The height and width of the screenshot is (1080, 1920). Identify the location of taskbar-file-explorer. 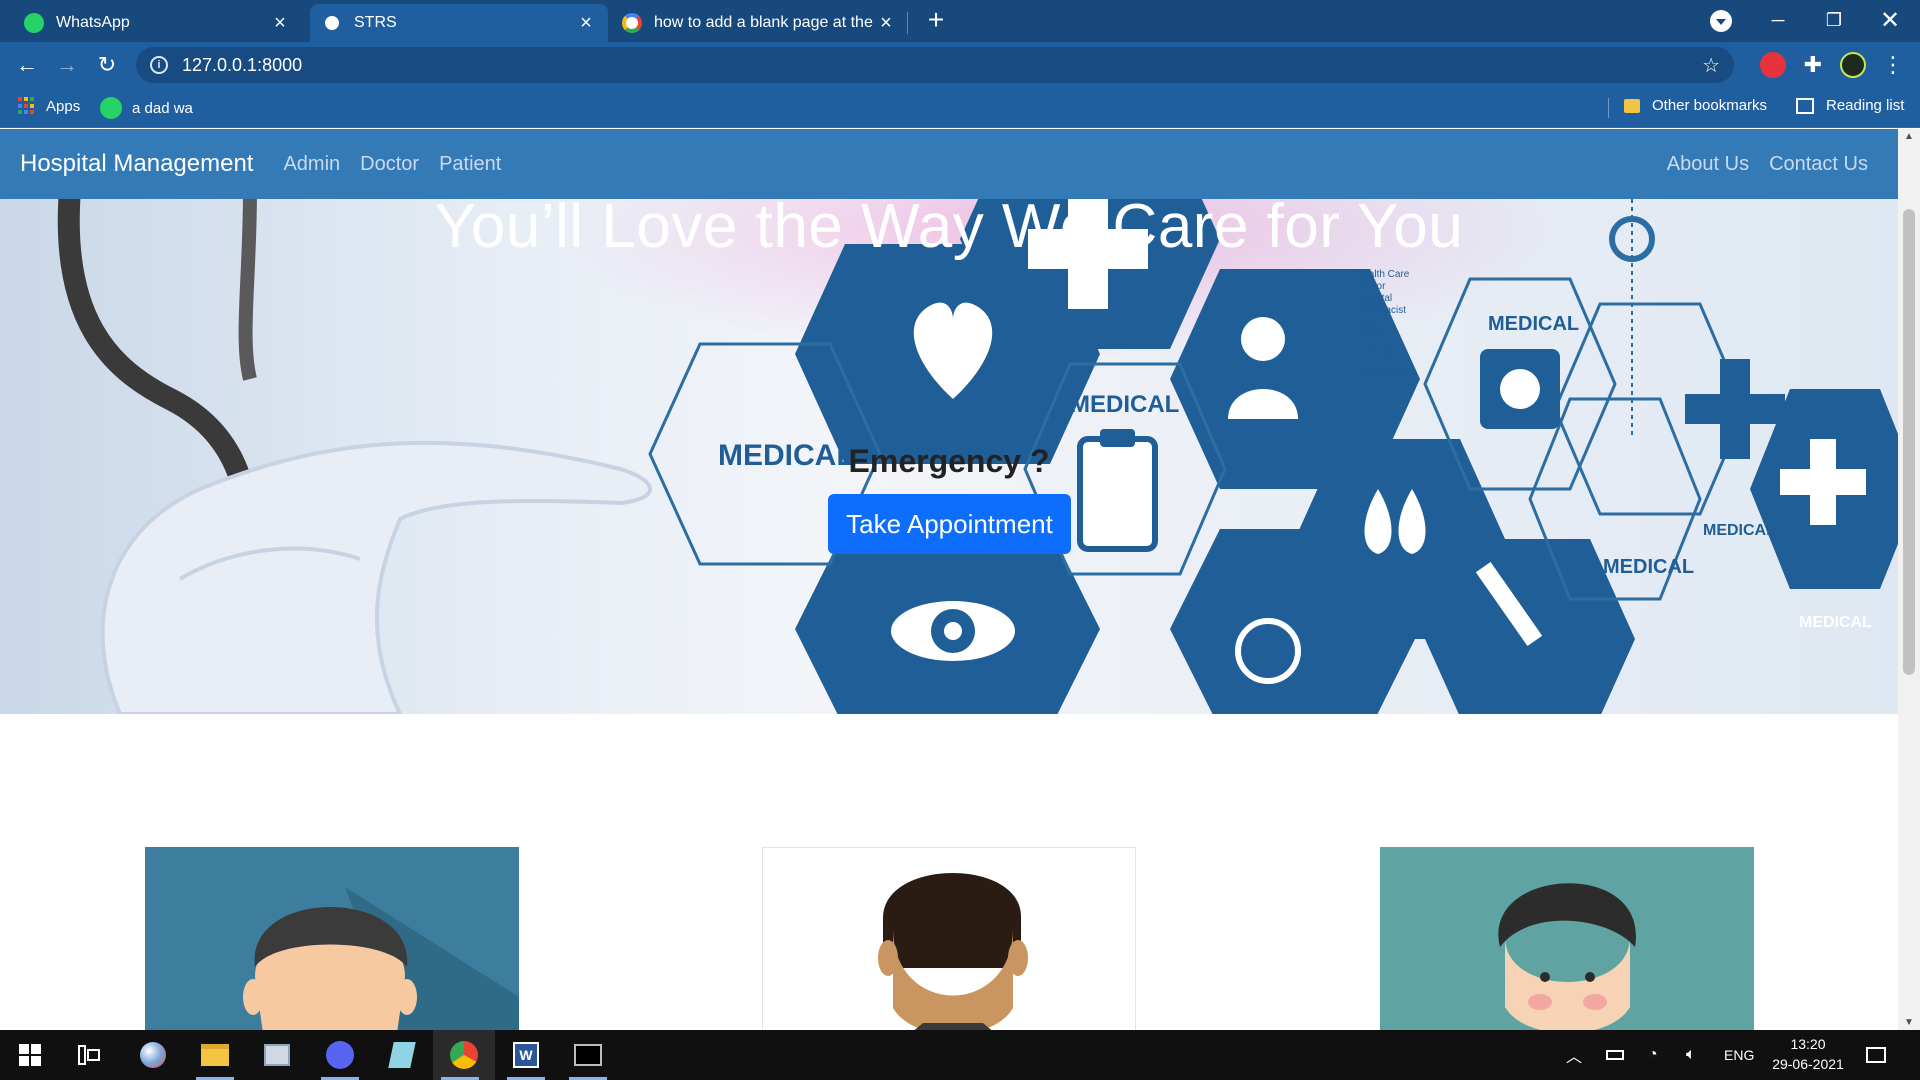
(215, 1055).